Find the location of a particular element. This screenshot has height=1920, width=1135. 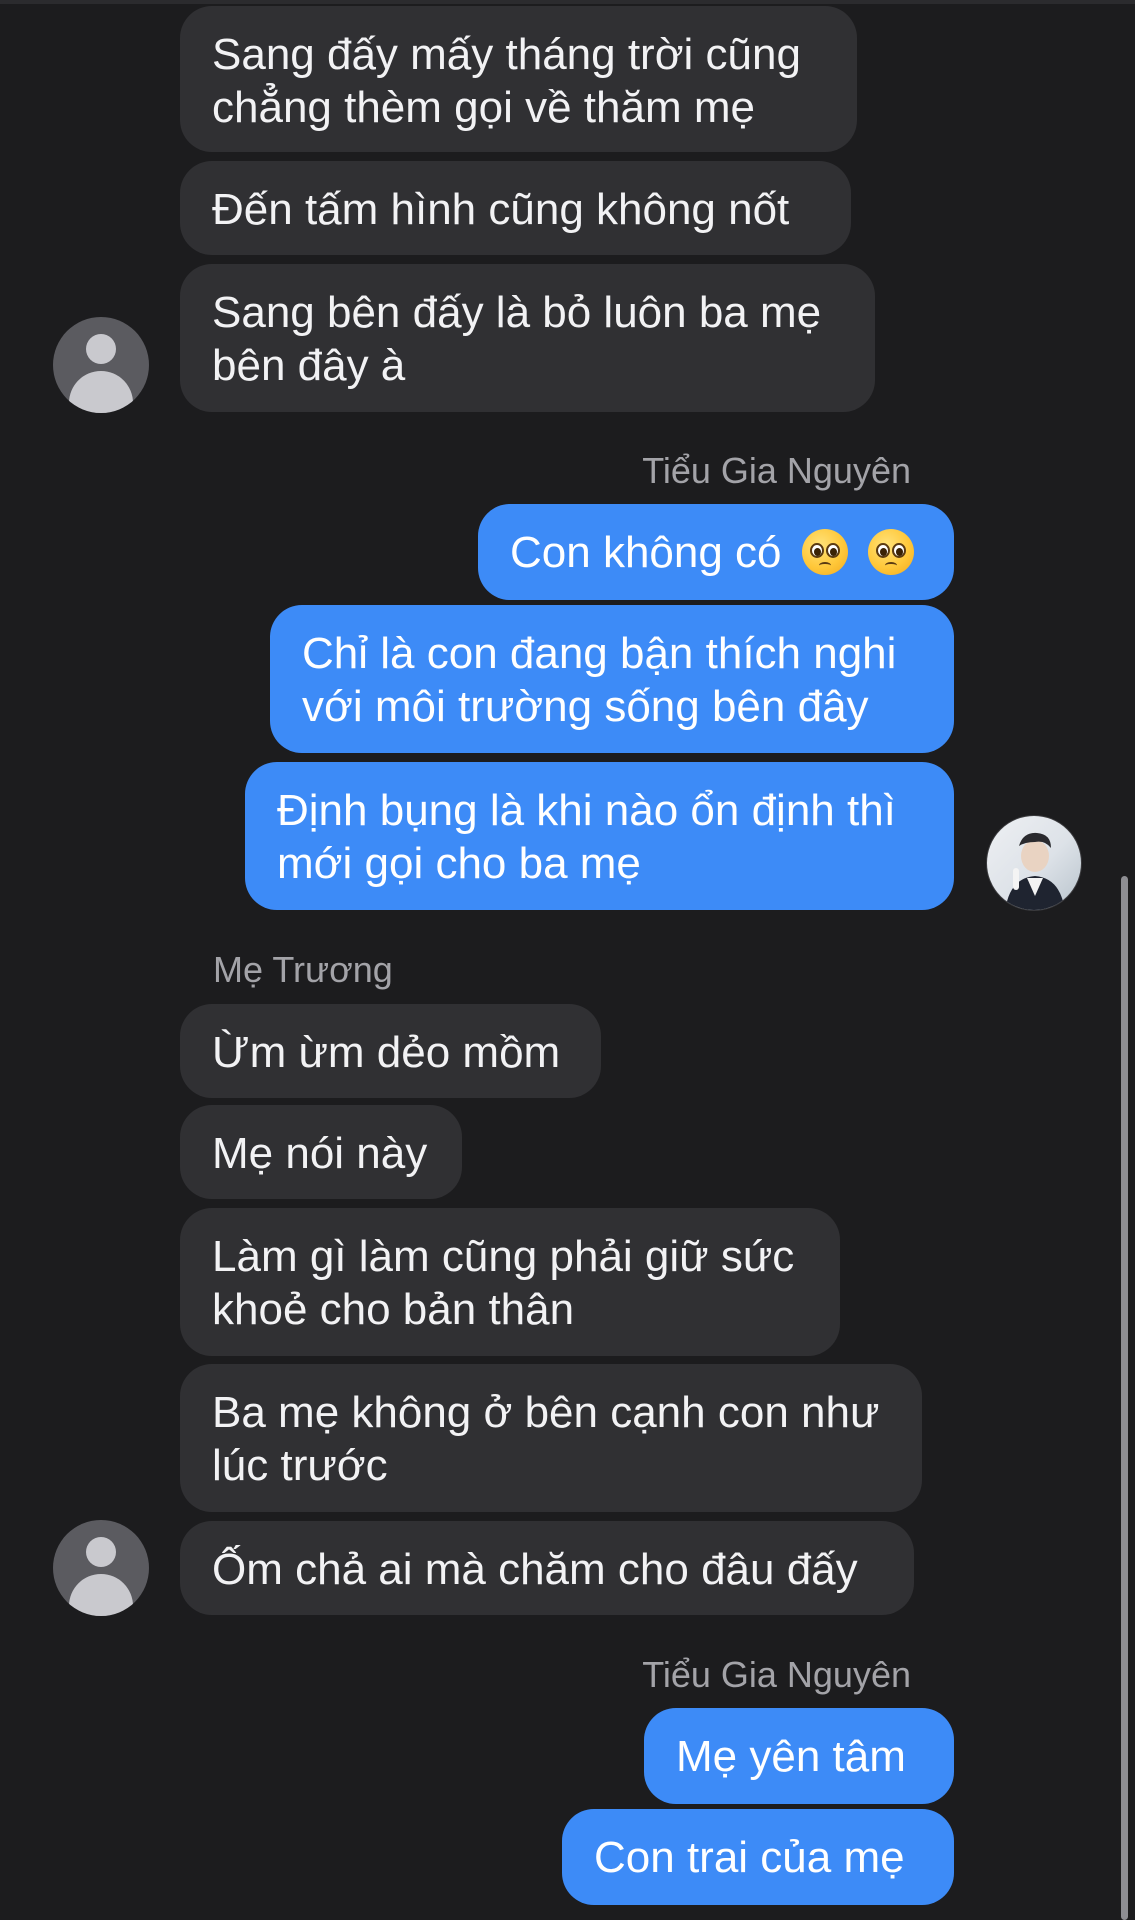

message-text-line: khoẻ cho bản thân is located at coordinates (393, 1309).